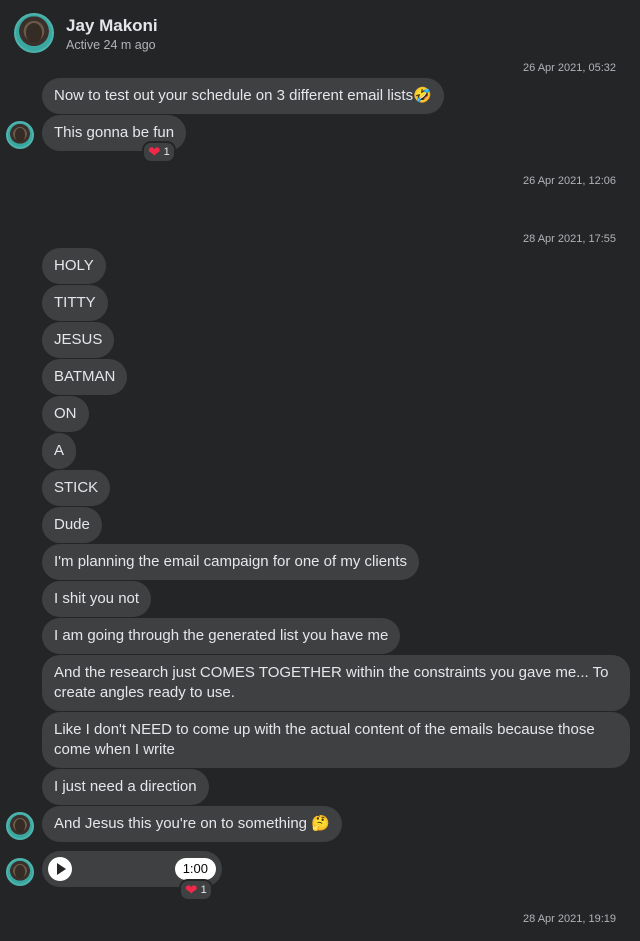  What do you see at coordinates (60, 869) in the screenshot?
I see `play-button` at bounding box center [60, 869].